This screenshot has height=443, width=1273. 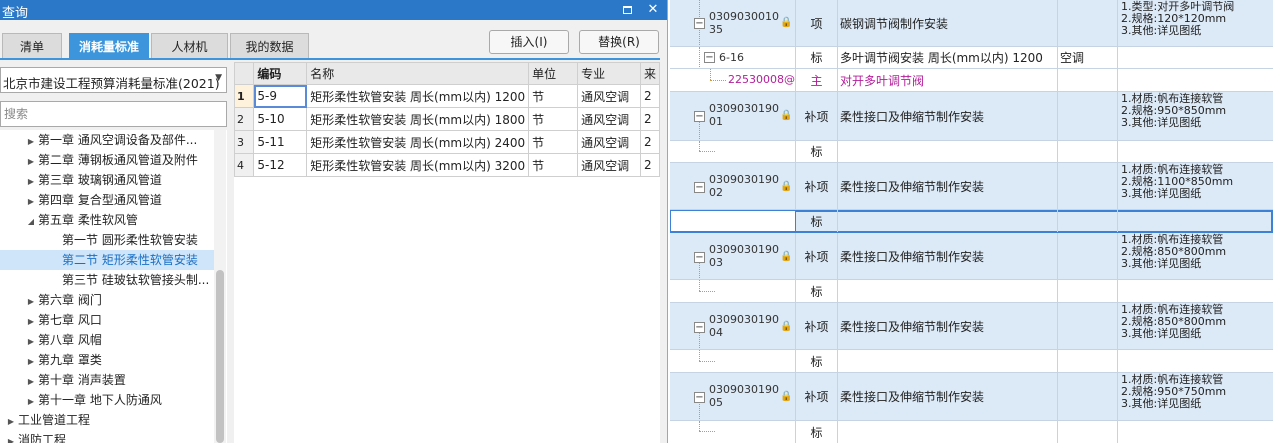 What do you see at coordinates (280, 165) in the screenshot?
I see `cell-code: 5-12` at bounding box center [280, 165].